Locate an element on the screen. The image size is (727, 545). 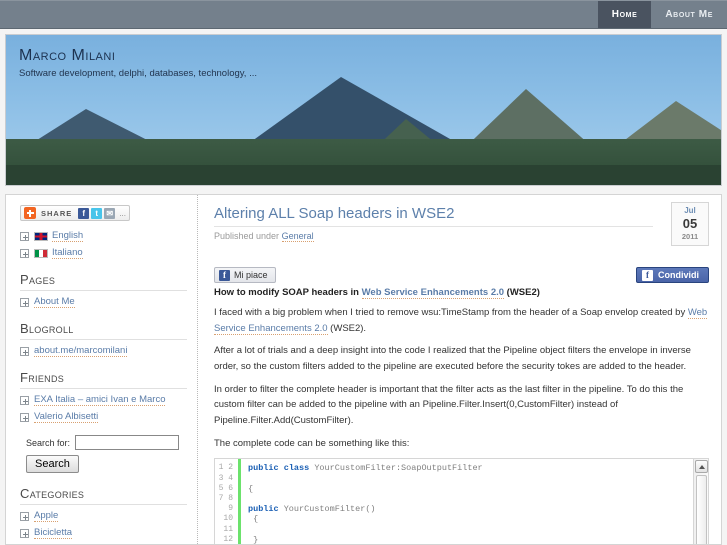
search-row: Search for: is located at coordinates (106, 442).